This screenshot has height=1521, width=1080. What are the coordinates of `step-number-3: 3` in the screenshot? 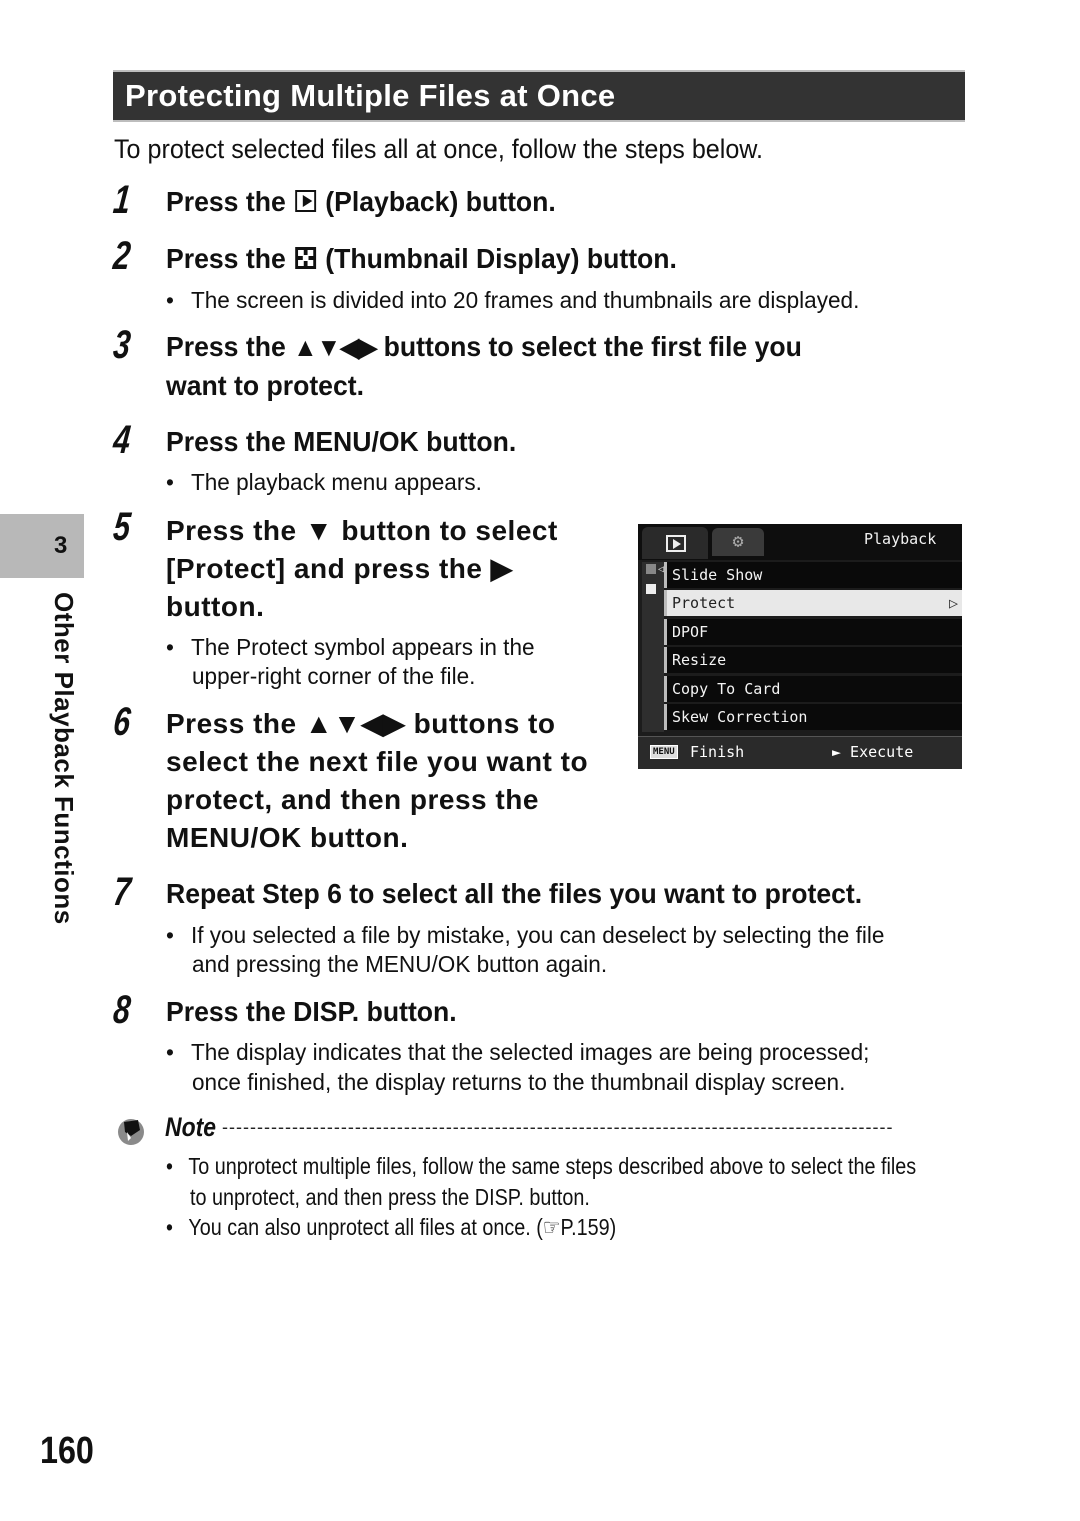 It's located at (122, 345).